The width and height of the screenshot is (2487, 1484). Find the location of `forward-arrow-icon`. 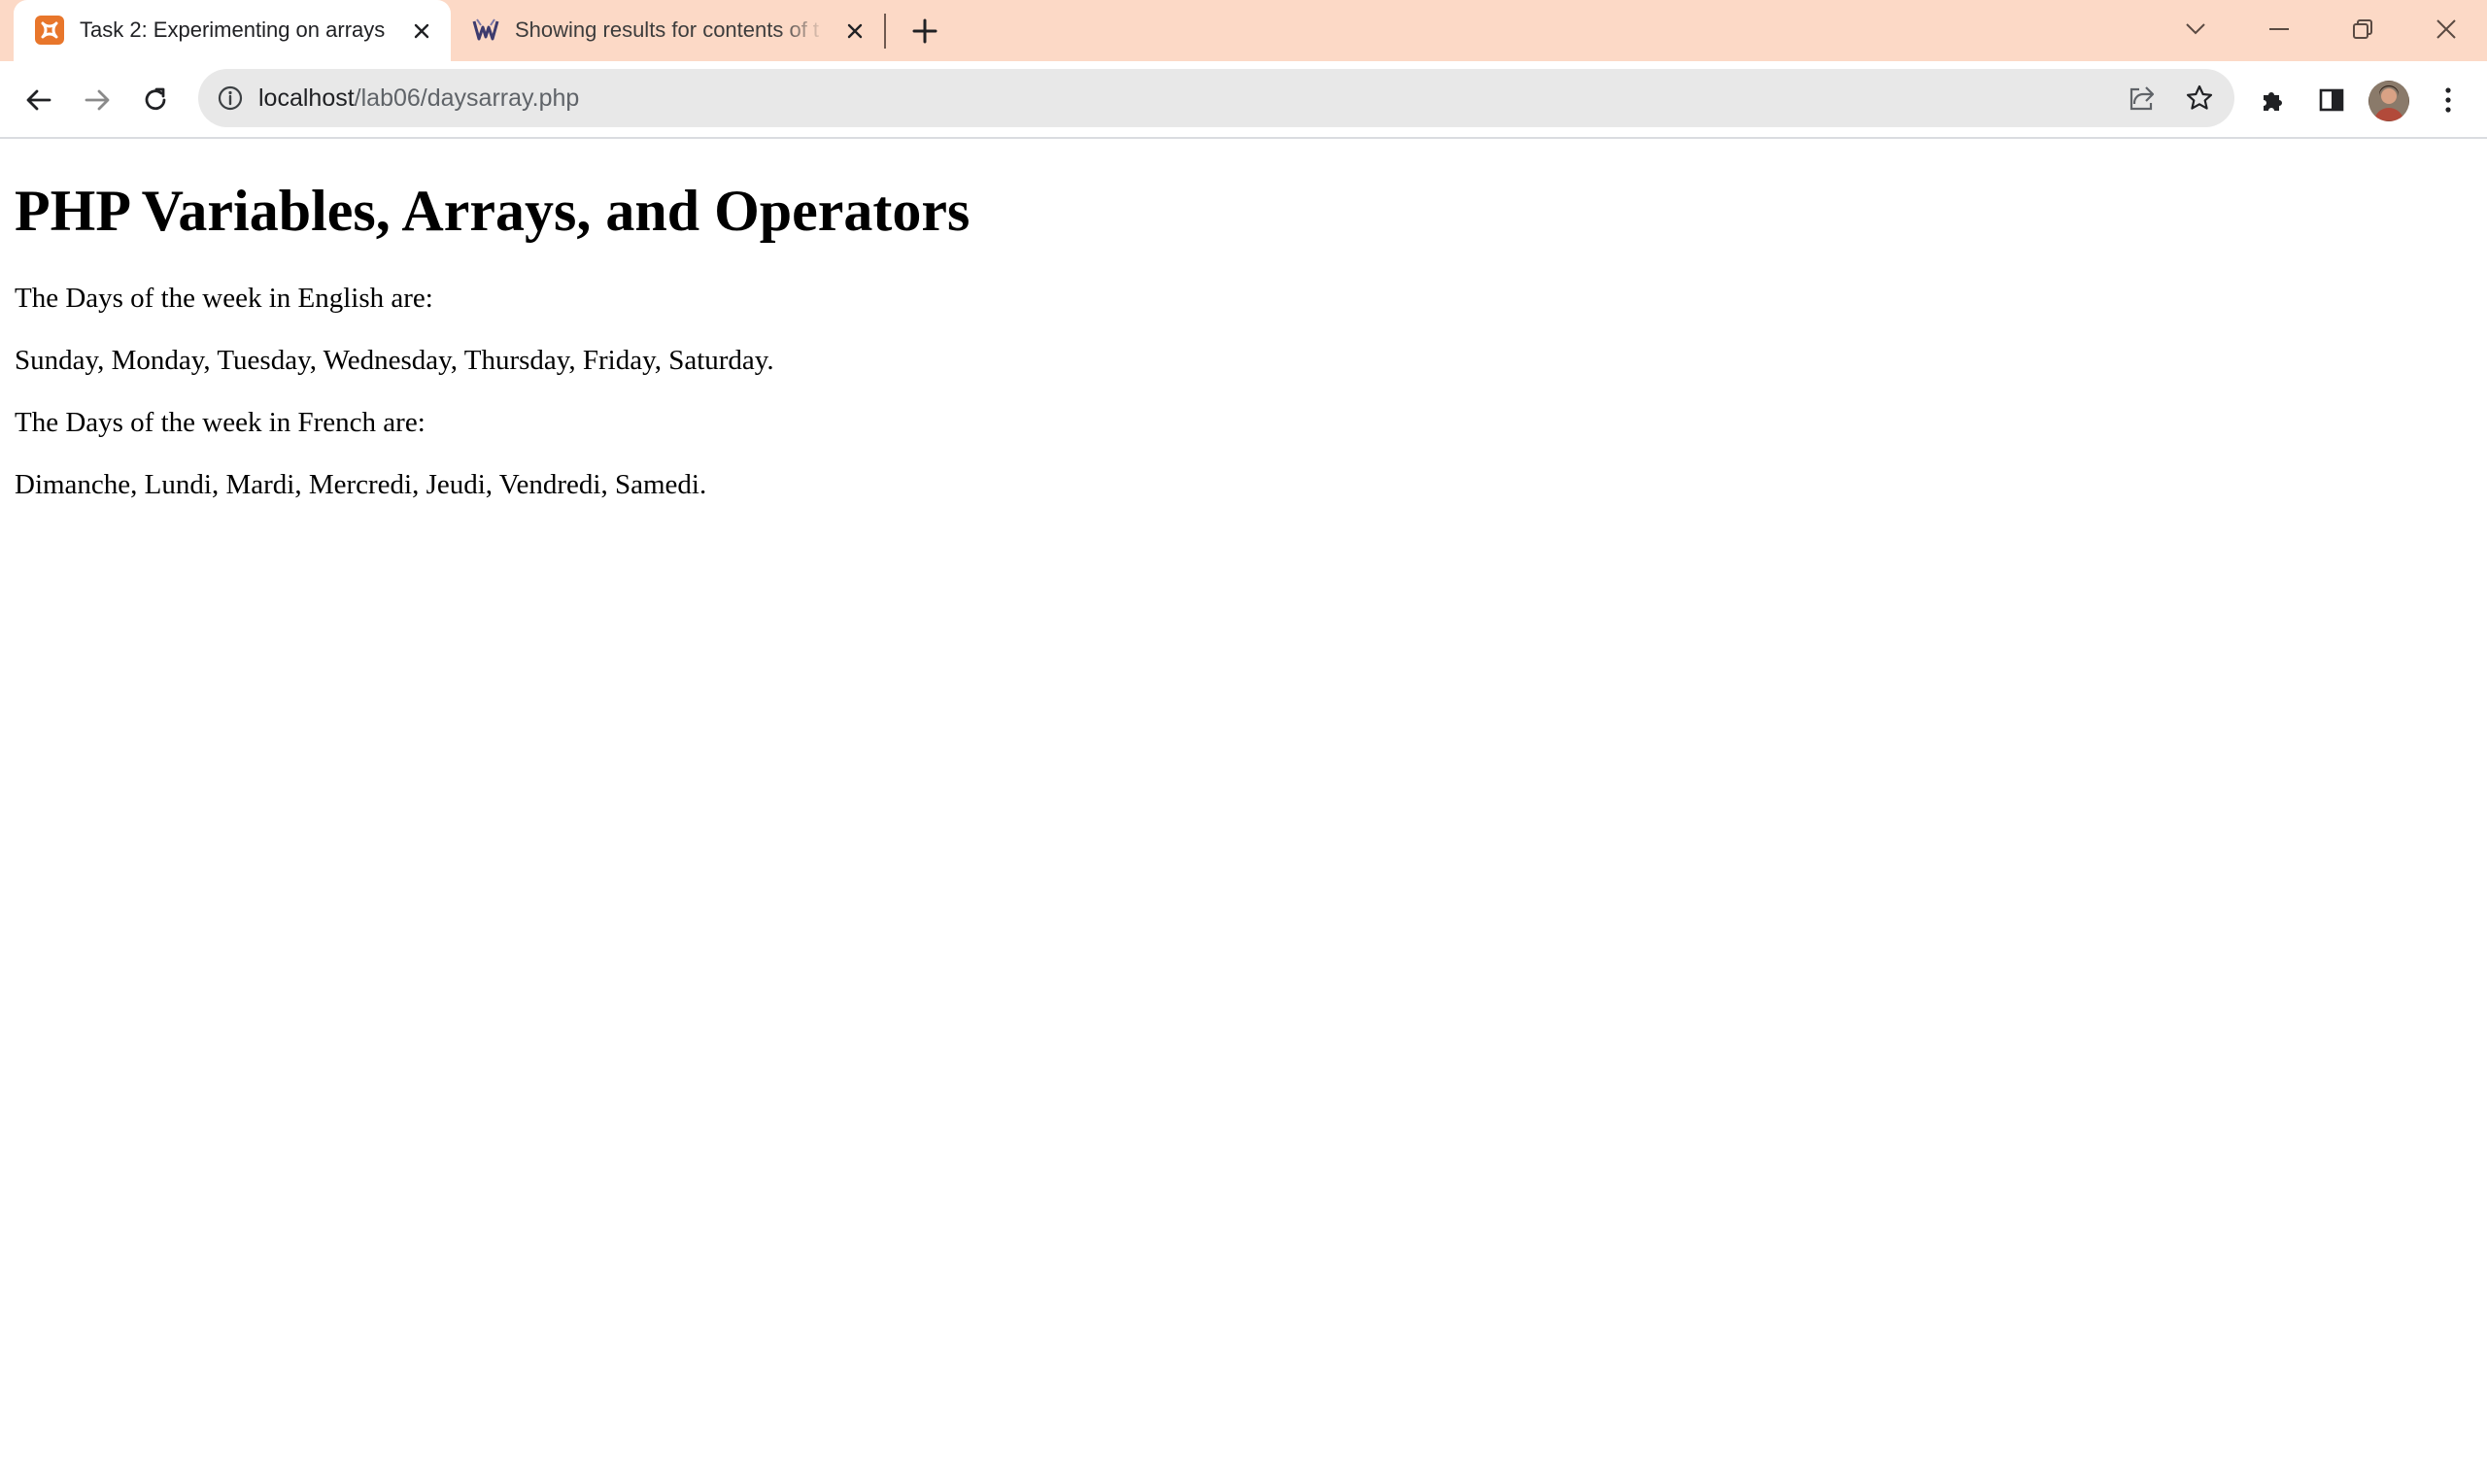

forward-arrow-icon is located at coordinates (97, 100).